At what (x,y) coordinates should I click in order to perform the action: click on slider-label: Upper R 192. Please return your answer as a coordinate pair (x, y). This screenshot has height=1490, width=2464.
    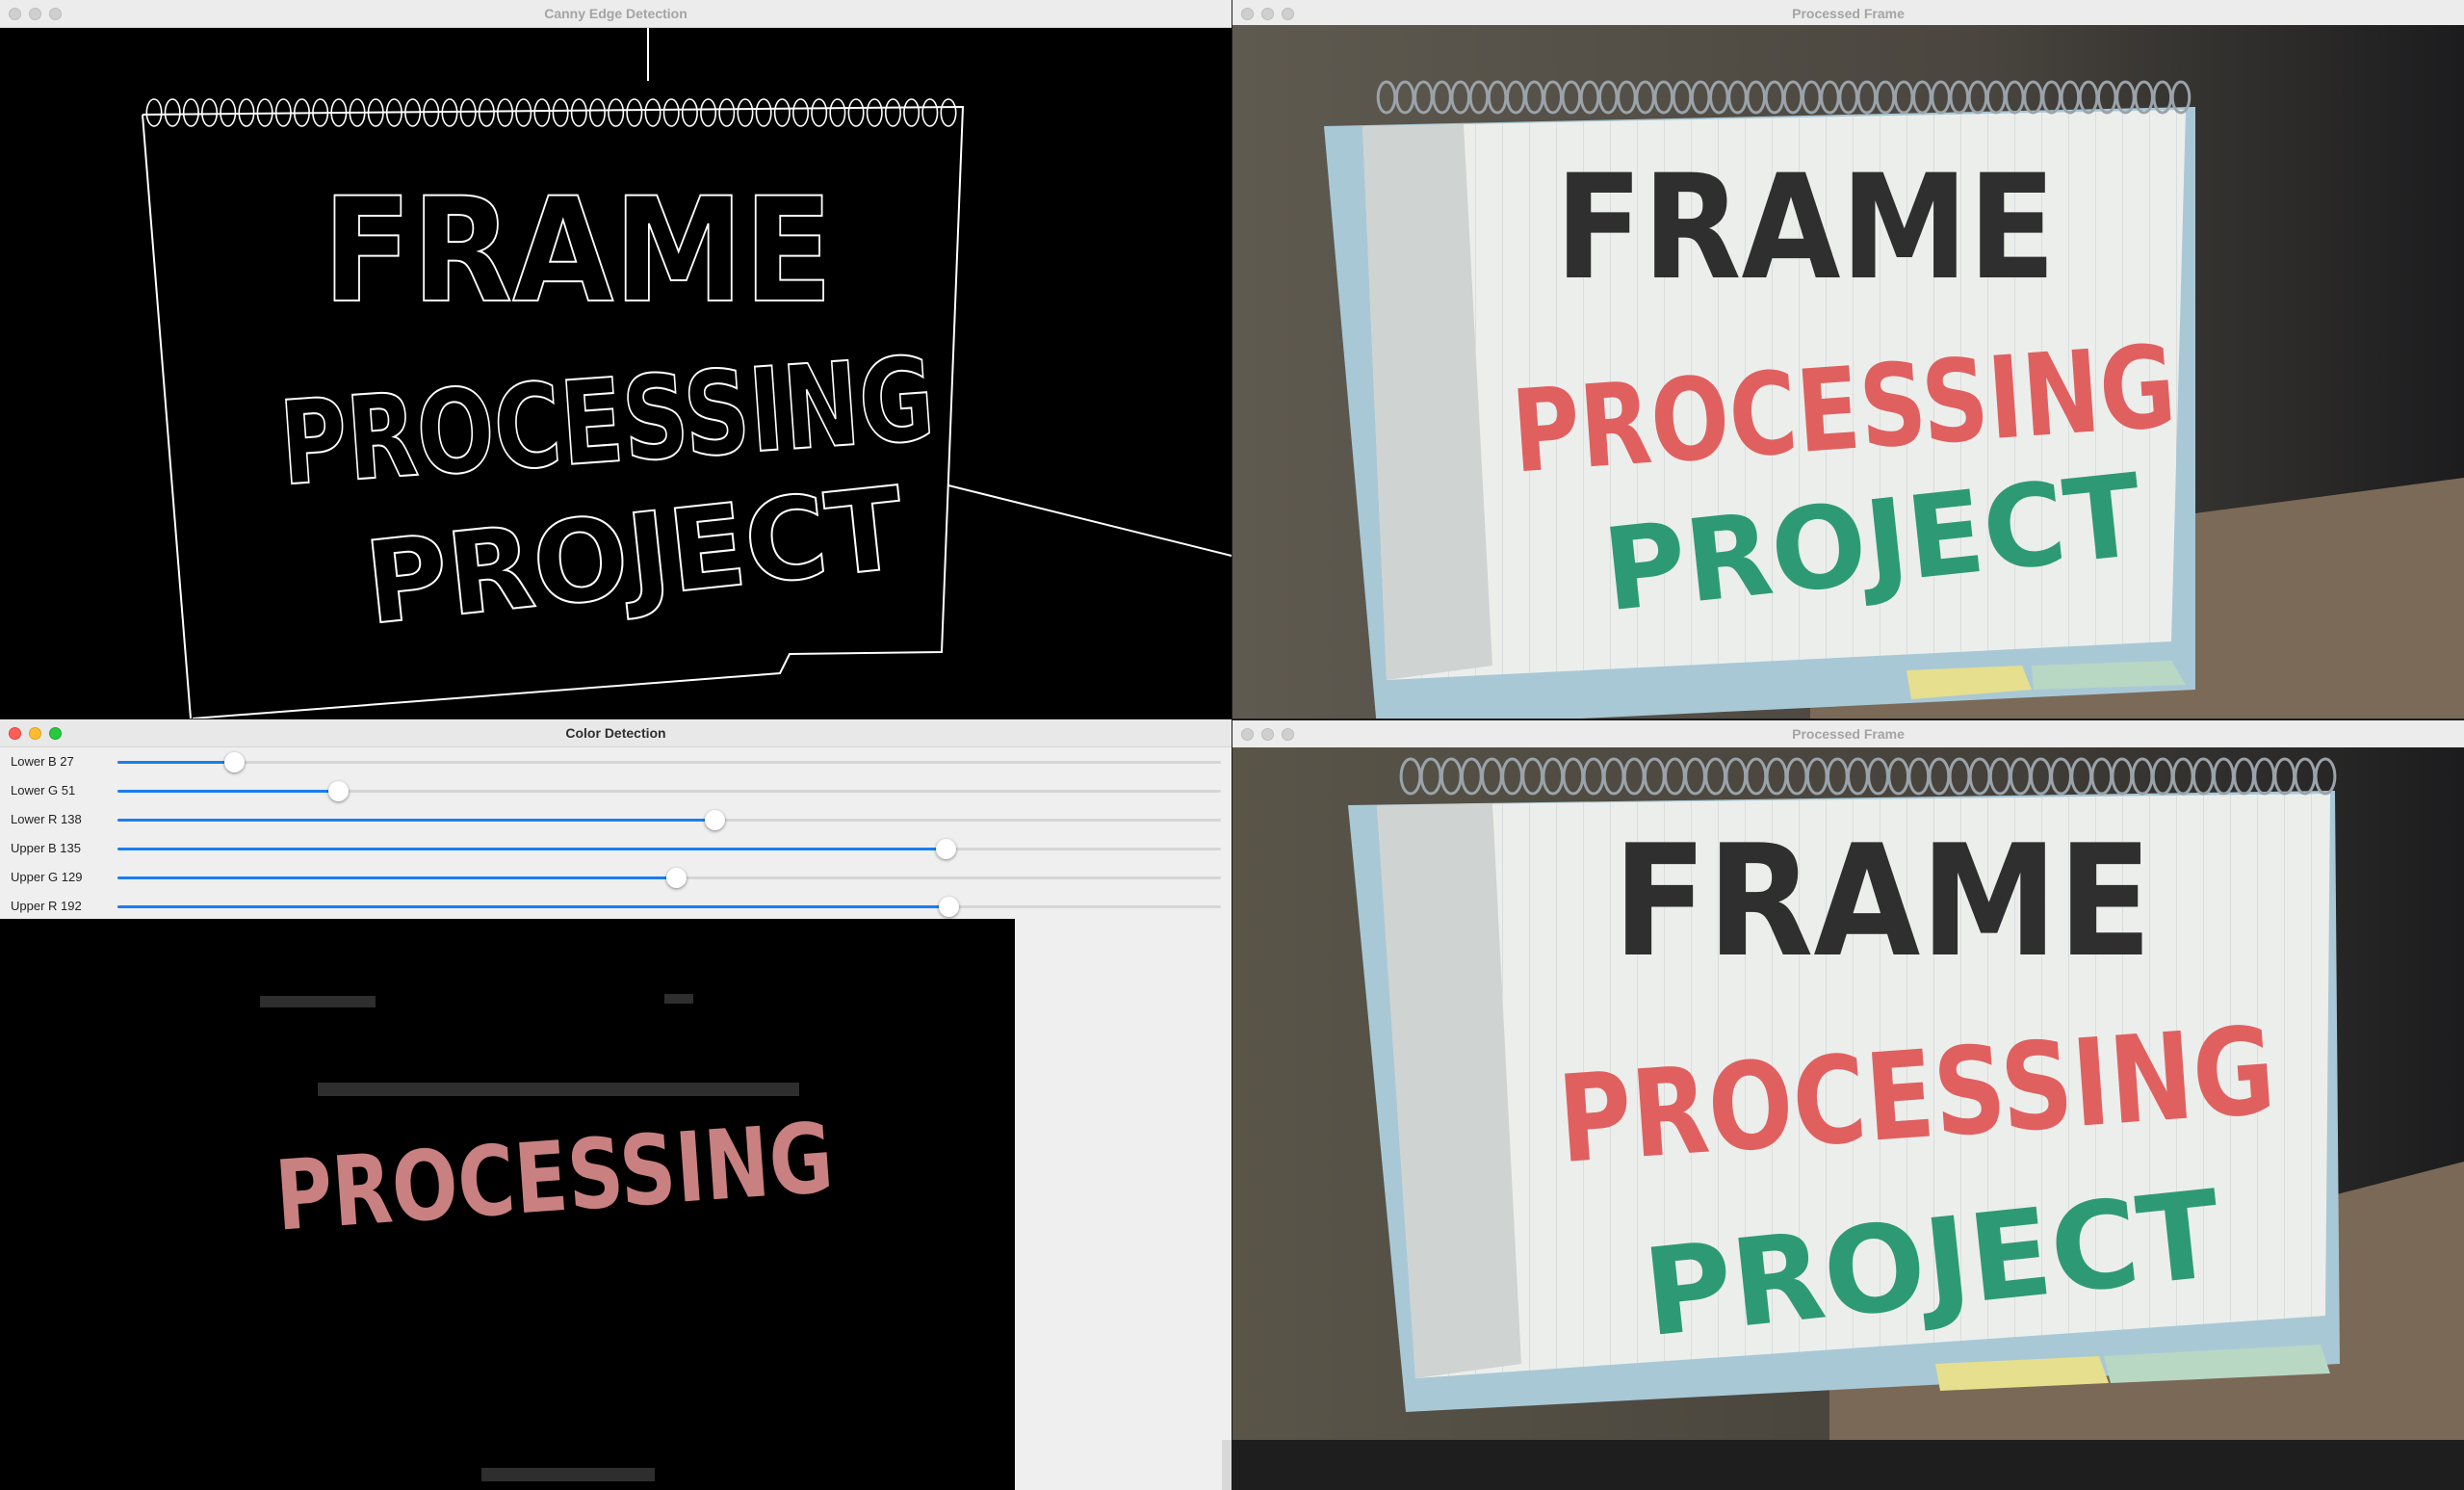
    Looking at the image, I should click on (46, 906).